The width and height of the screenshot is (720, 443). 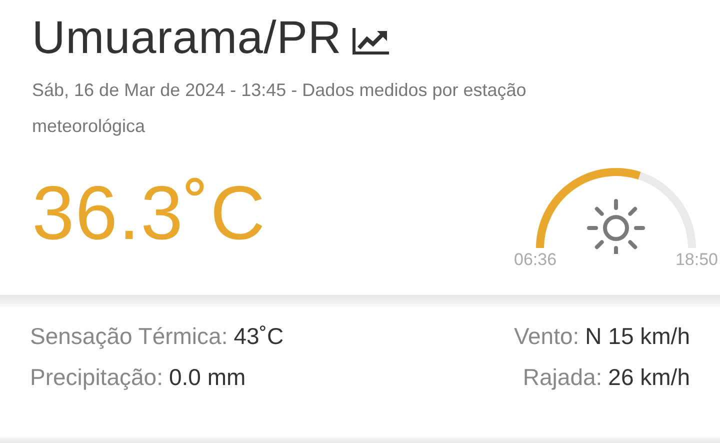 I want to click on stat-label: Rajada:, so click(x=562, y=377).